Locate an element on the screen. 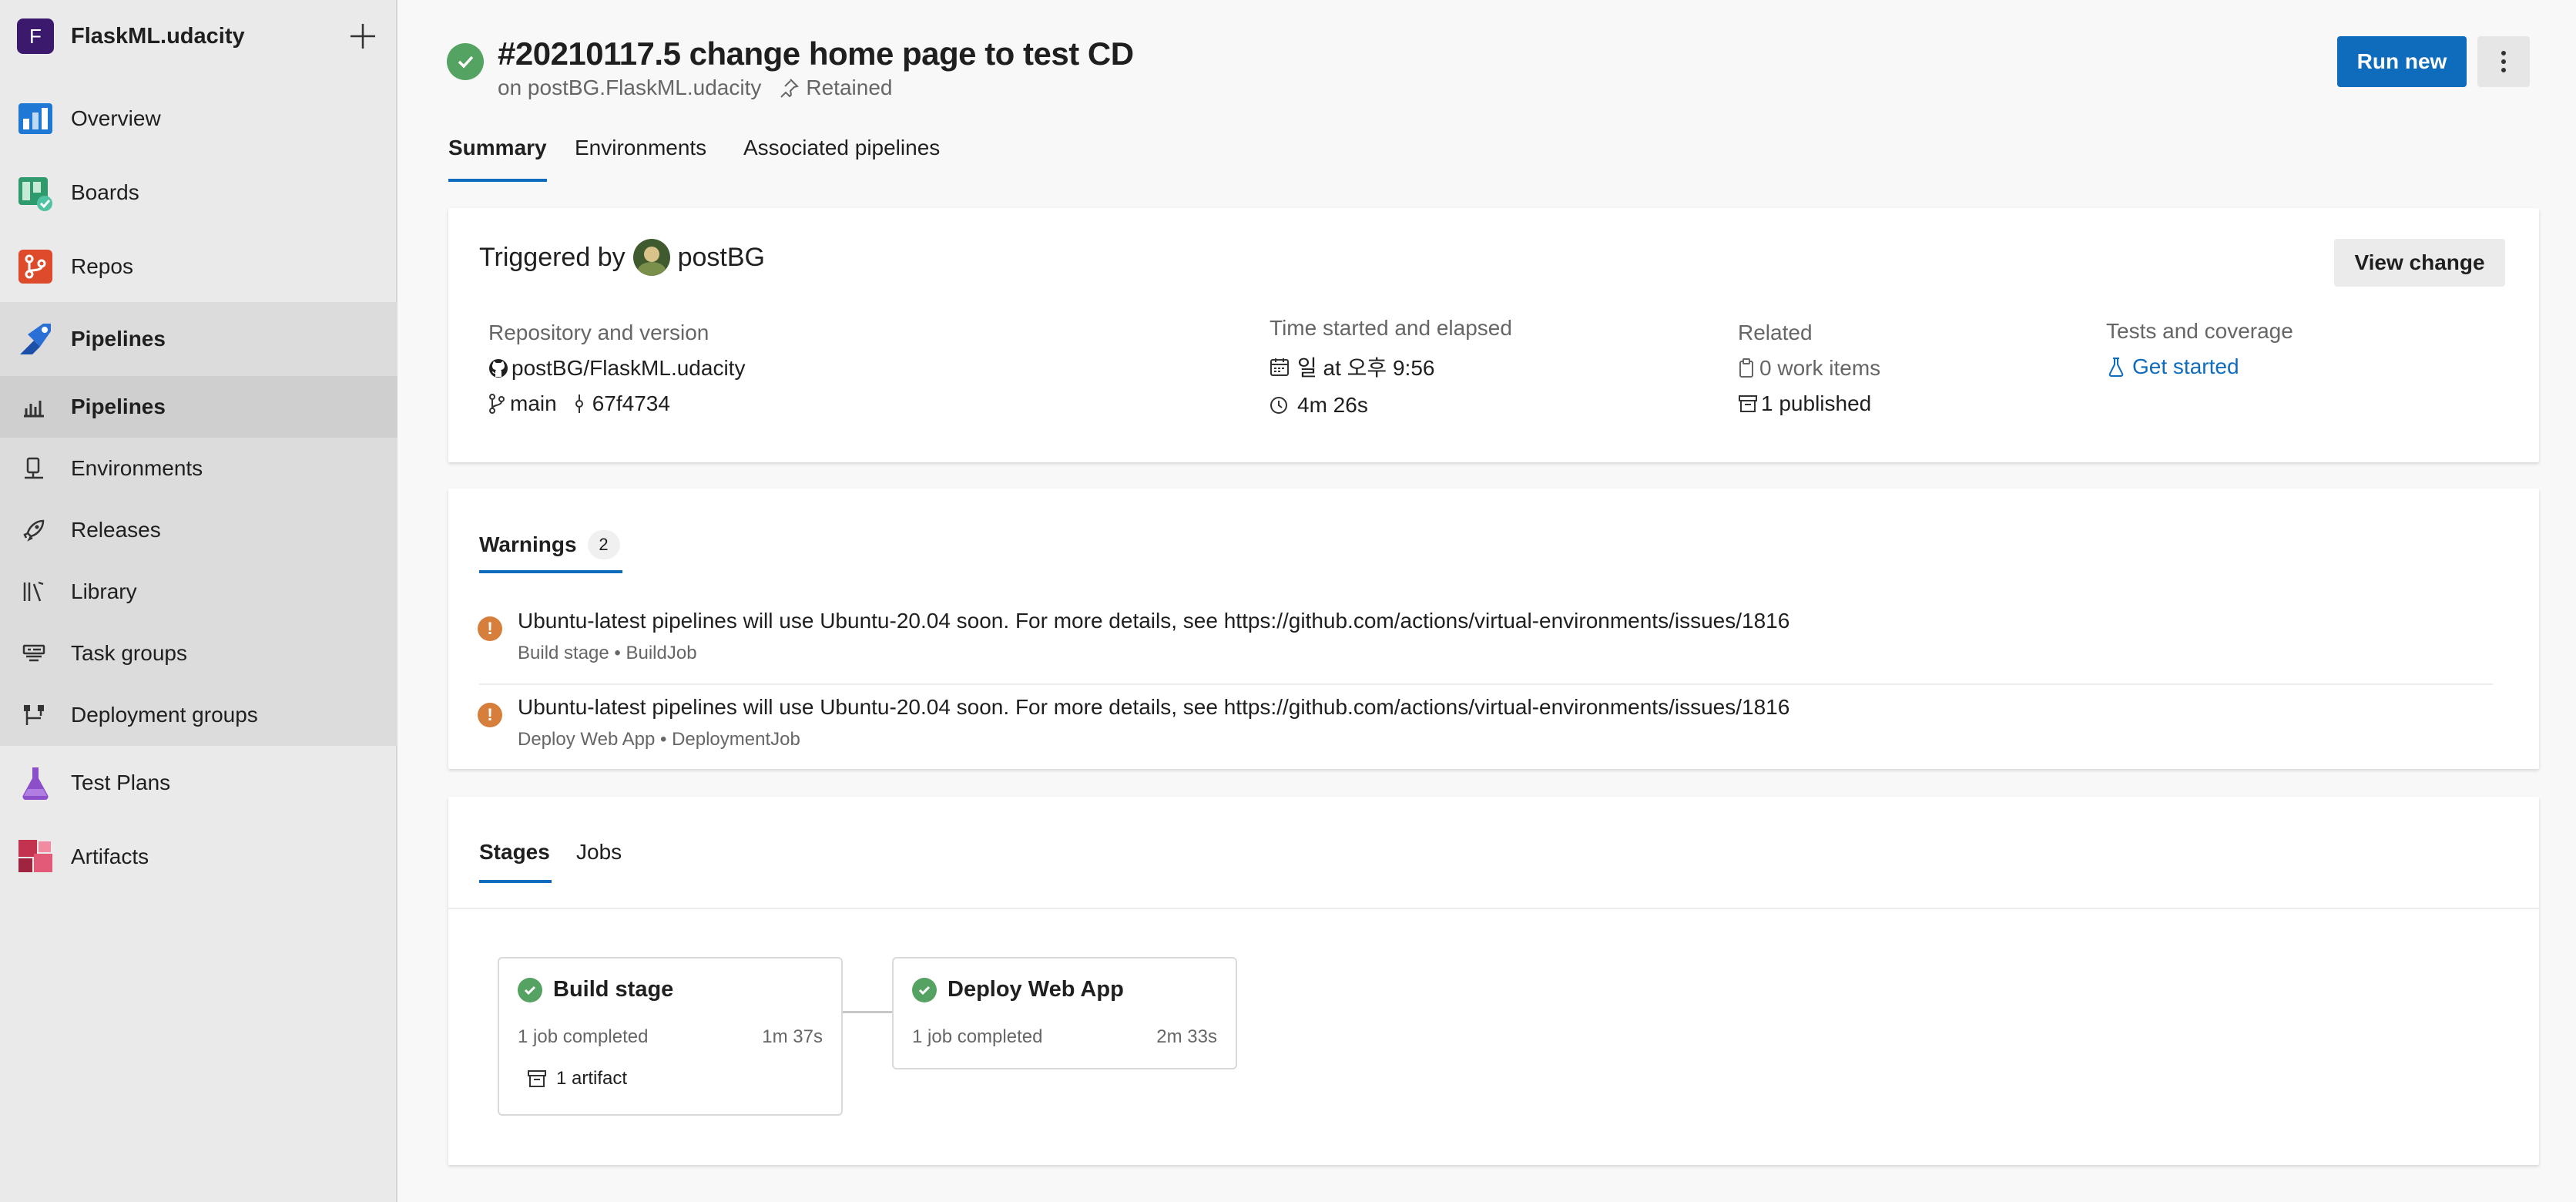  nav-overview: Overview is located at coordinates (198, 119).